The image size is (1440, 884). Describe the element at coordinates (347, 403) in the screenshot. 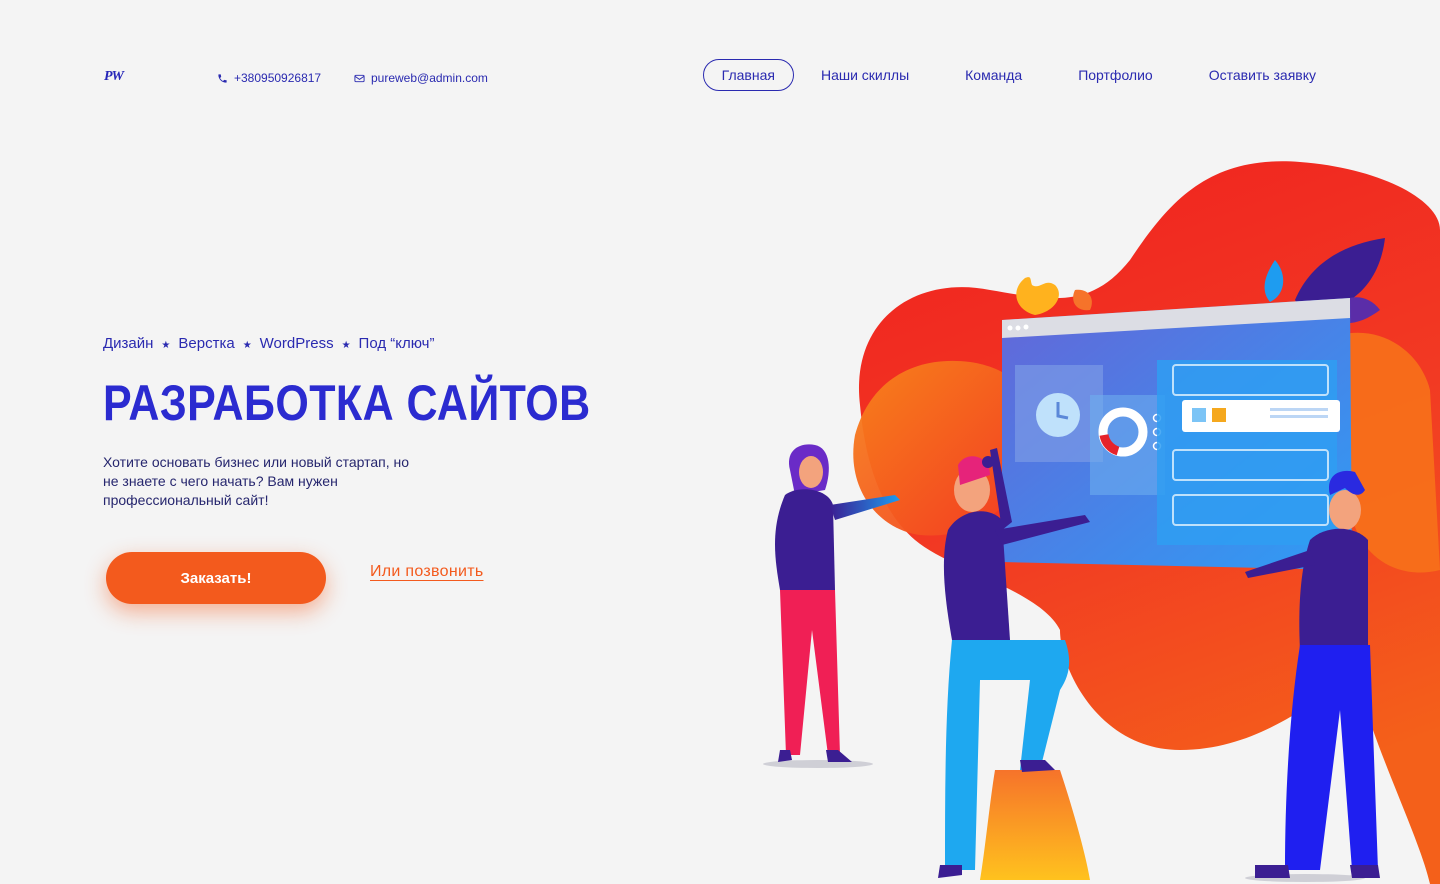

I see `page-title: РАЗРАБОТКА САЙТОВ` at that location.